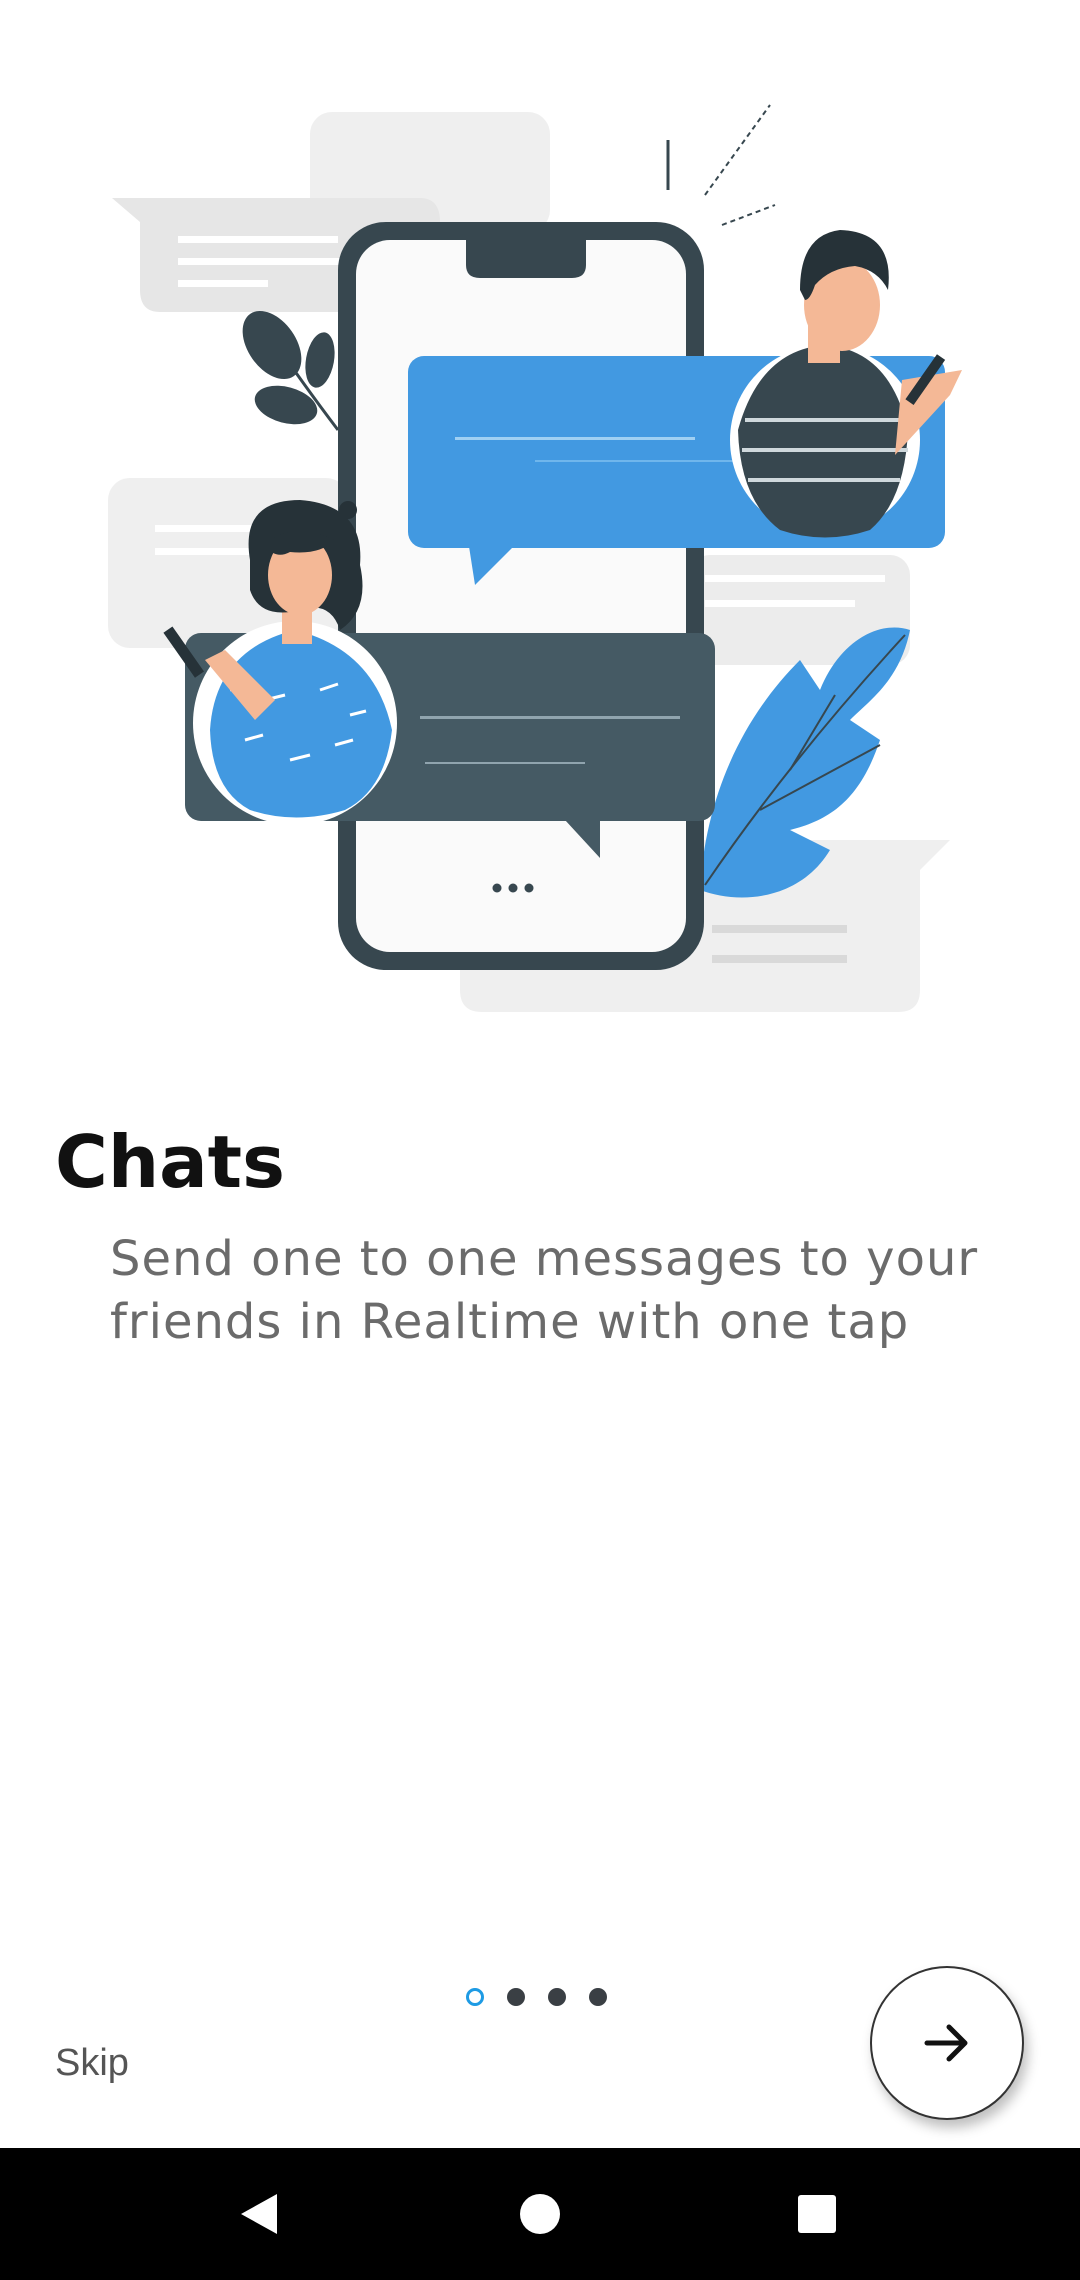 This screenshot has width=1080, height=2280. What do you see at coordinates (92, 2063) in the screenshot?
I see `skip-button: Skip` at bounding box center [92, 2063].